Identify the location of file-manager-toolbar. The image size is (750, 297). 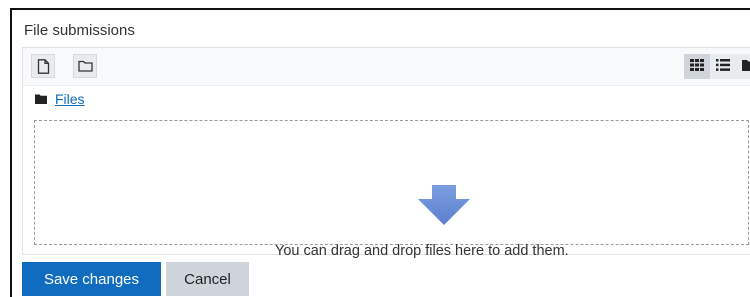
(386, 67).